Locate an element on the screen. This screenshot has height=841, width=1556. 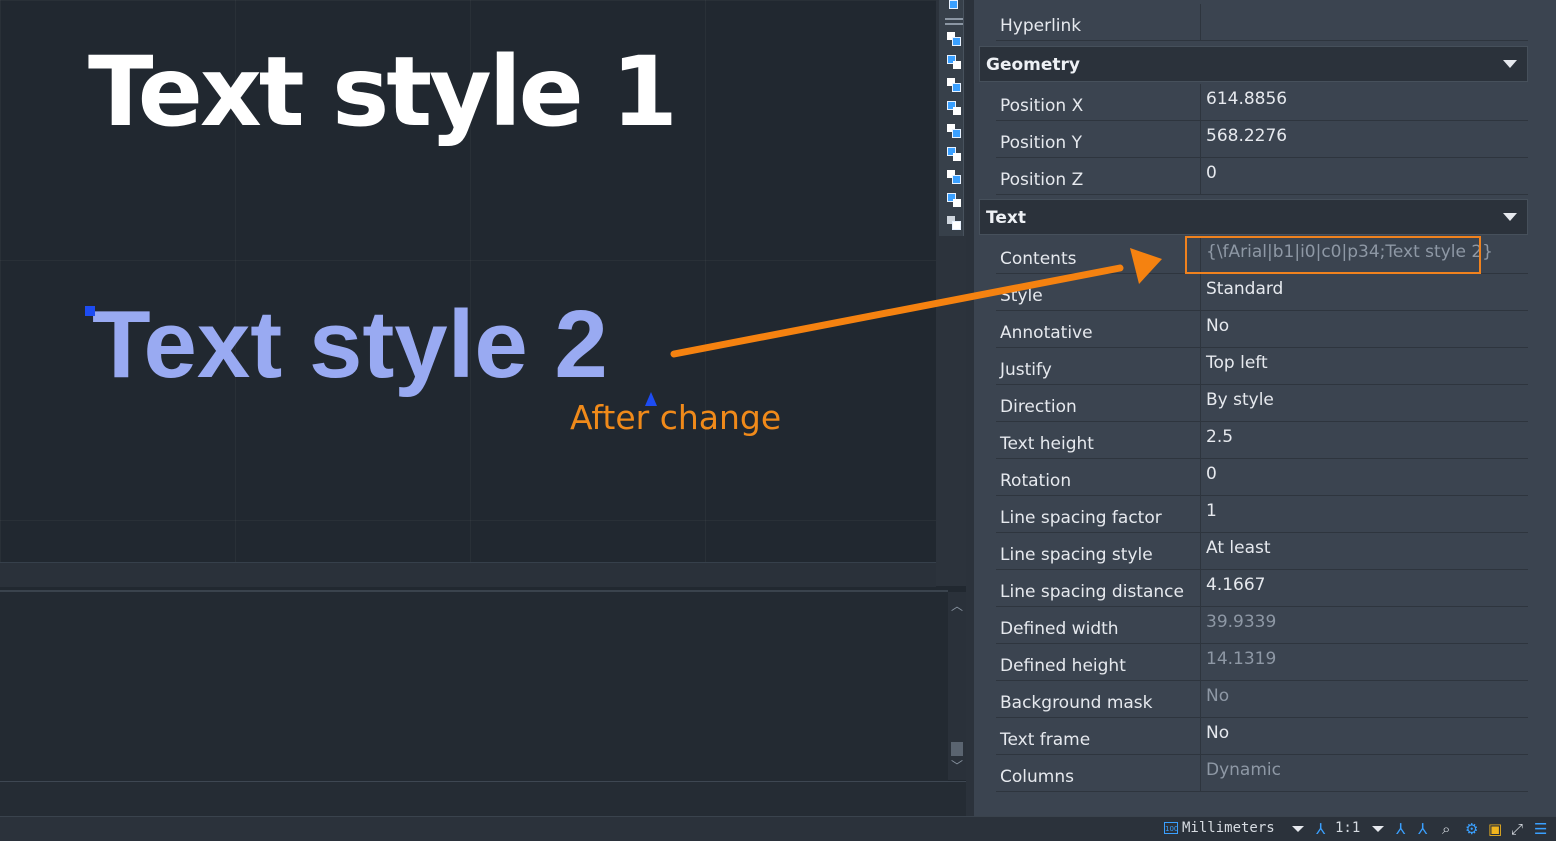
property-value: Dynamic is located at coordinates (1365, 773).